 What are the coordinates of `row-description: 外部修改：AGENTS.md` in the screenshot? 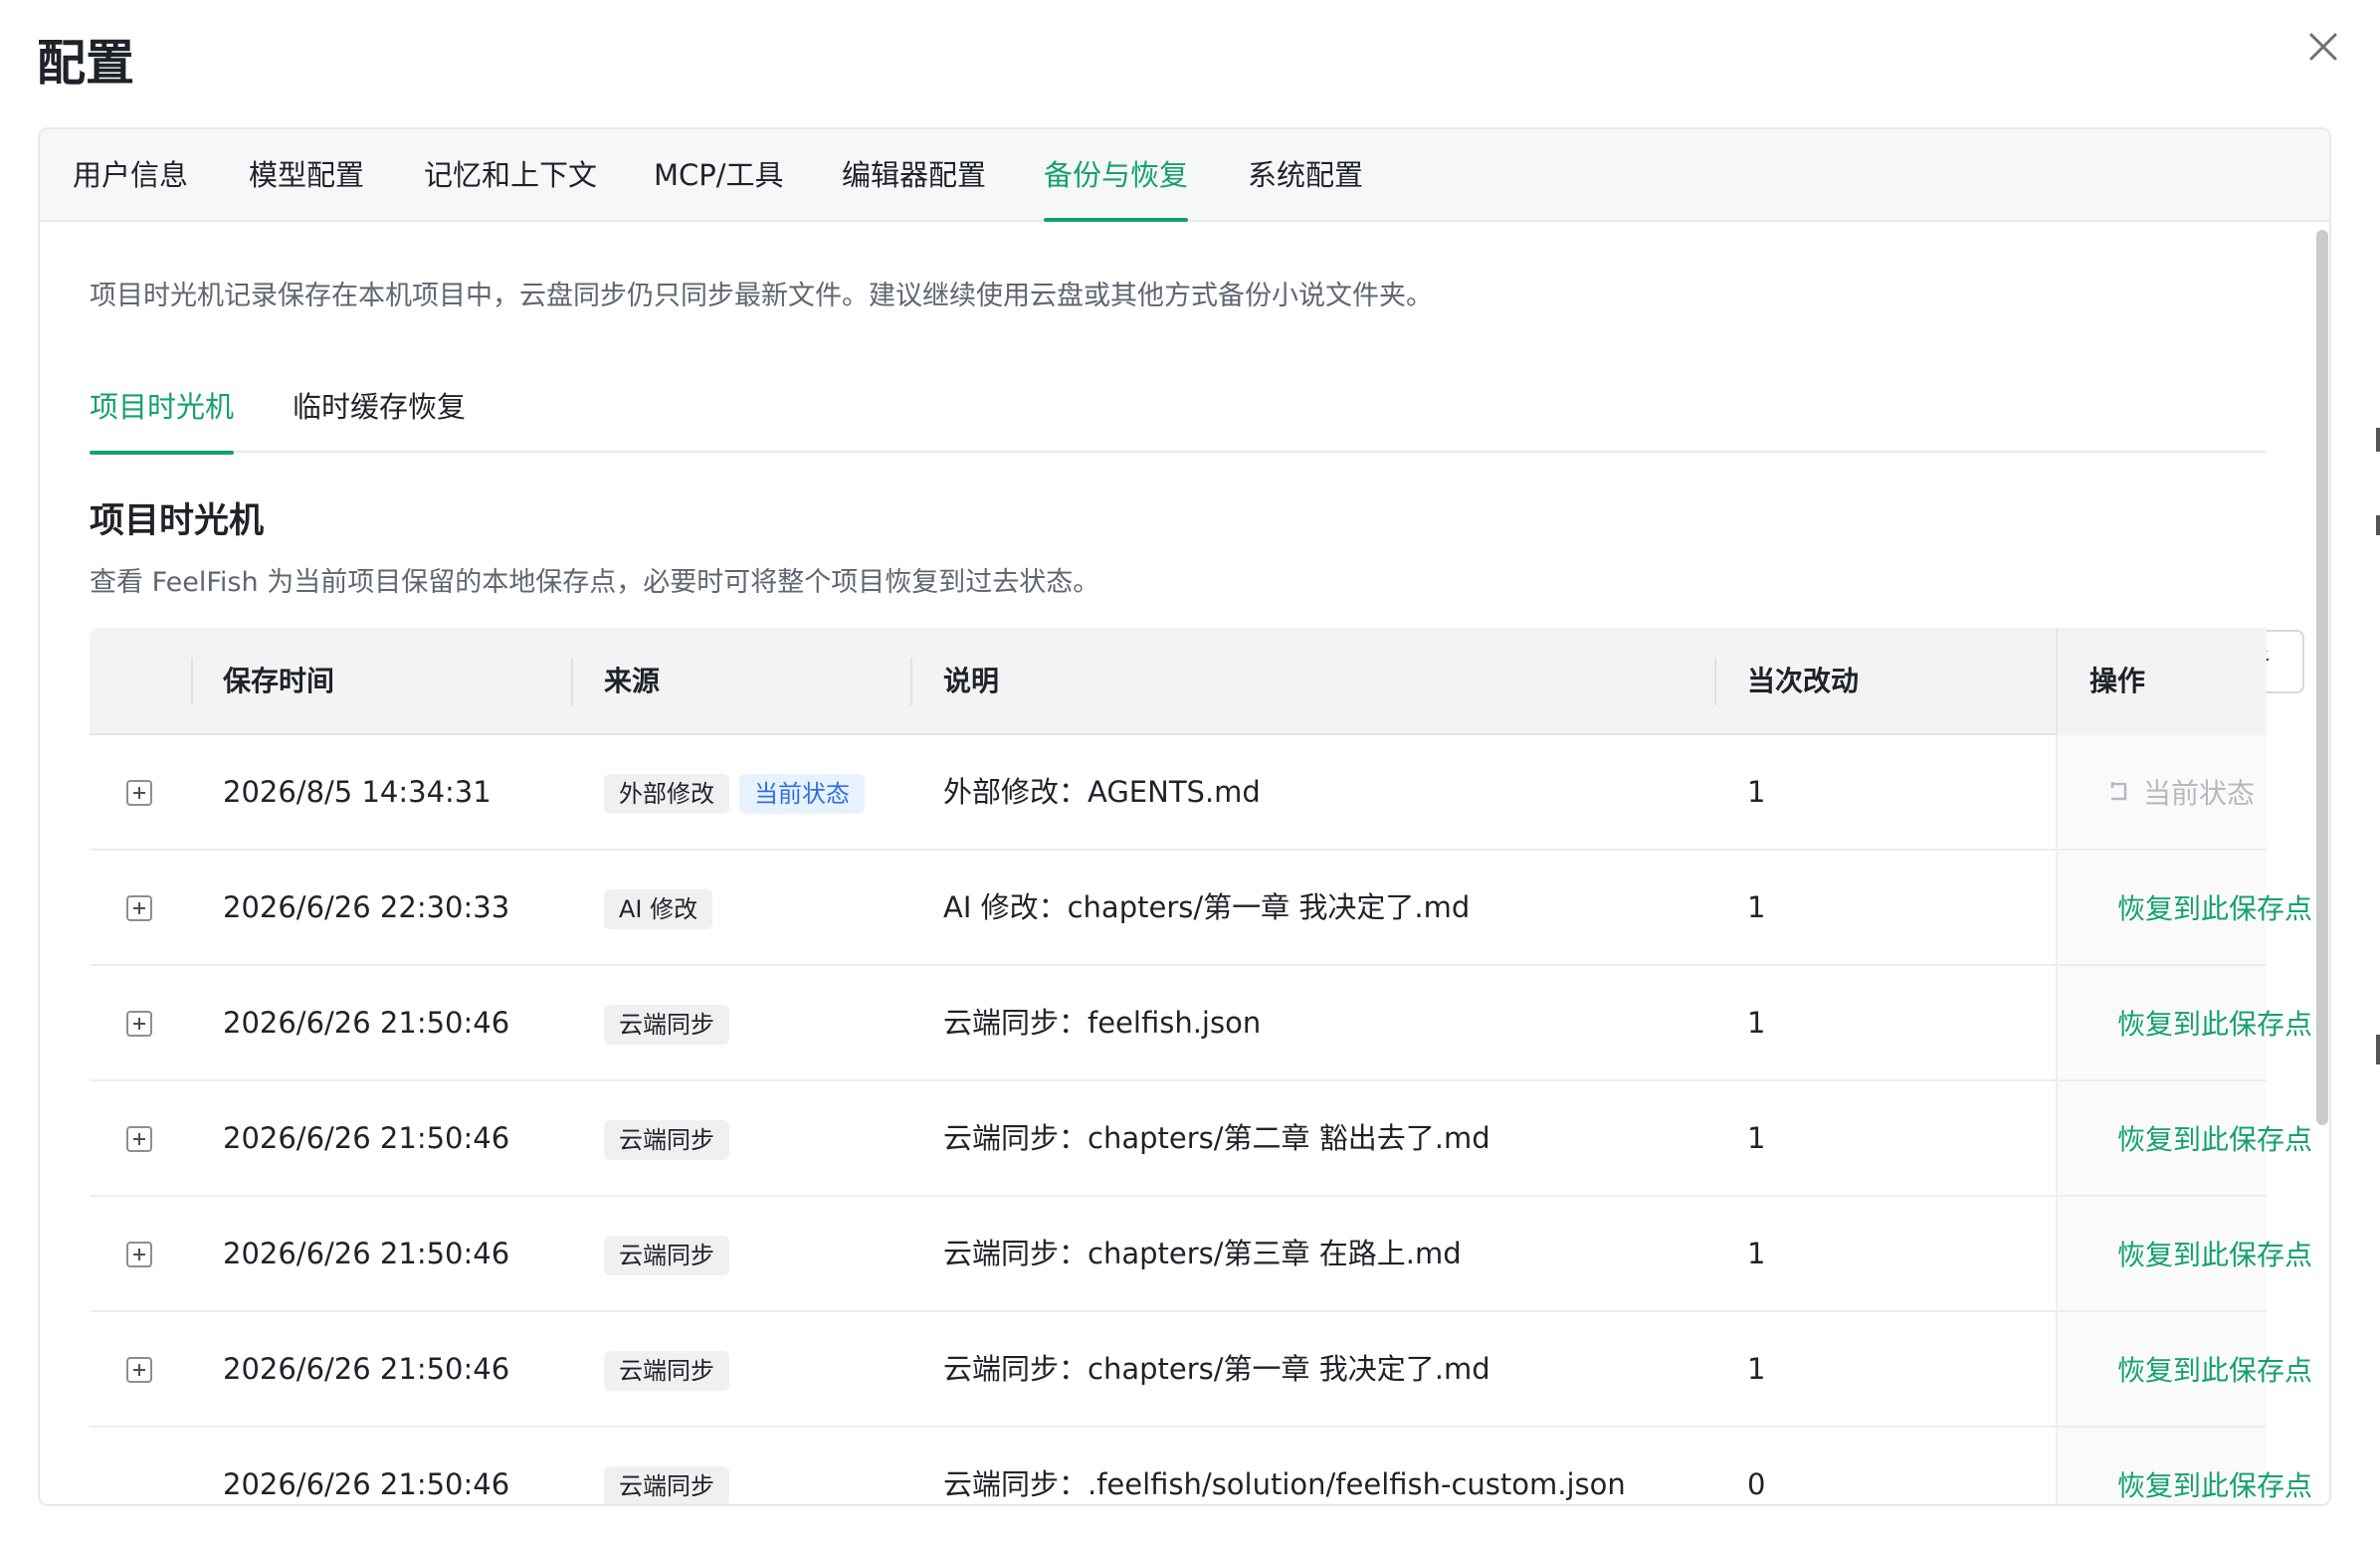 It's located at (1102, 792).